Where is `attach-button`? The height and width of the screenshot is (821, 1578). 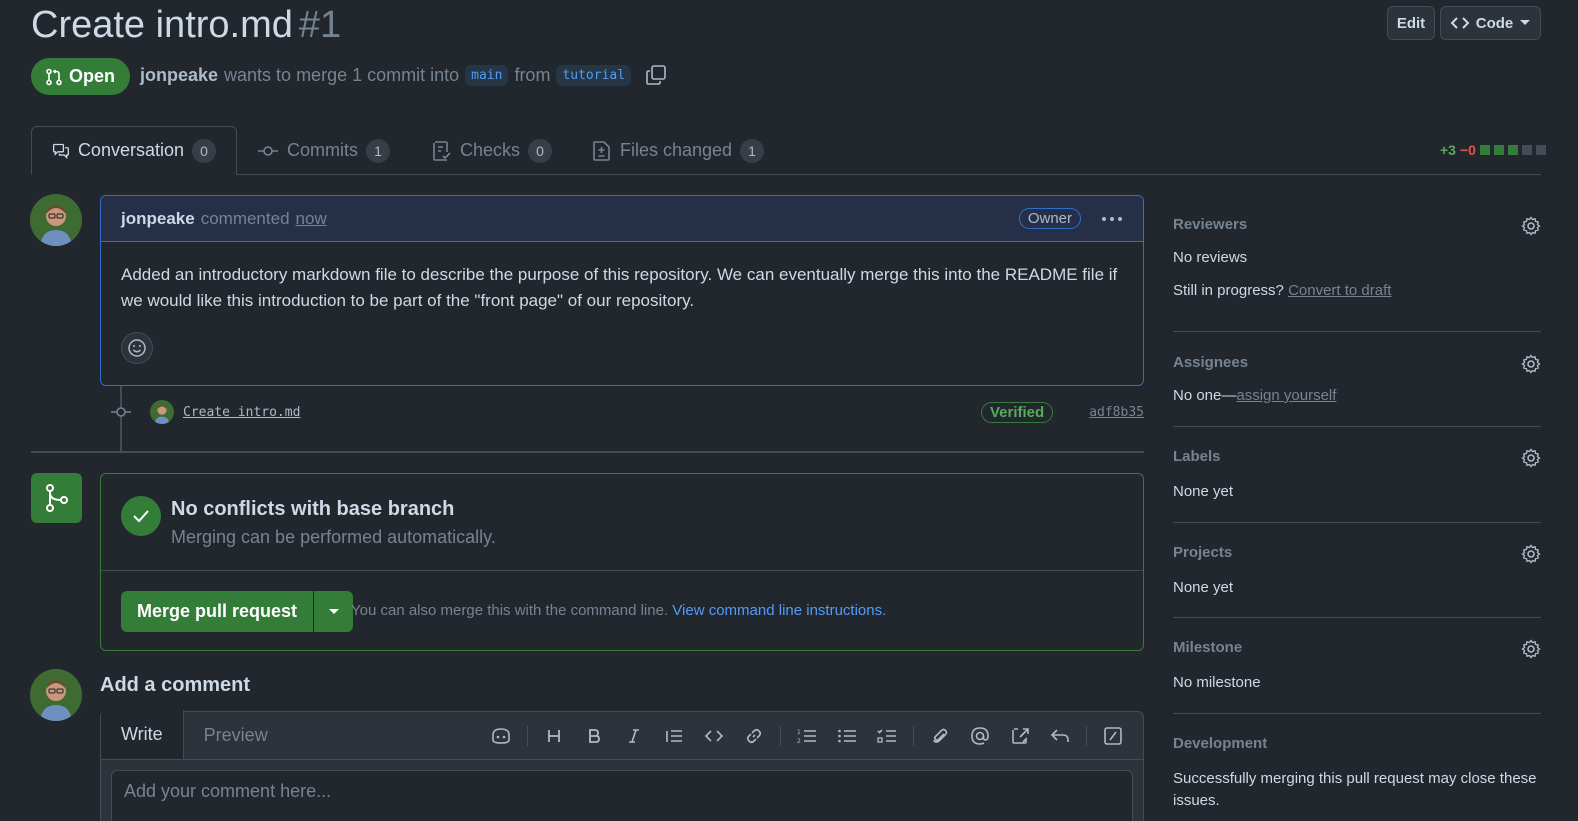 attach-button is located at coordinates (940, 736).